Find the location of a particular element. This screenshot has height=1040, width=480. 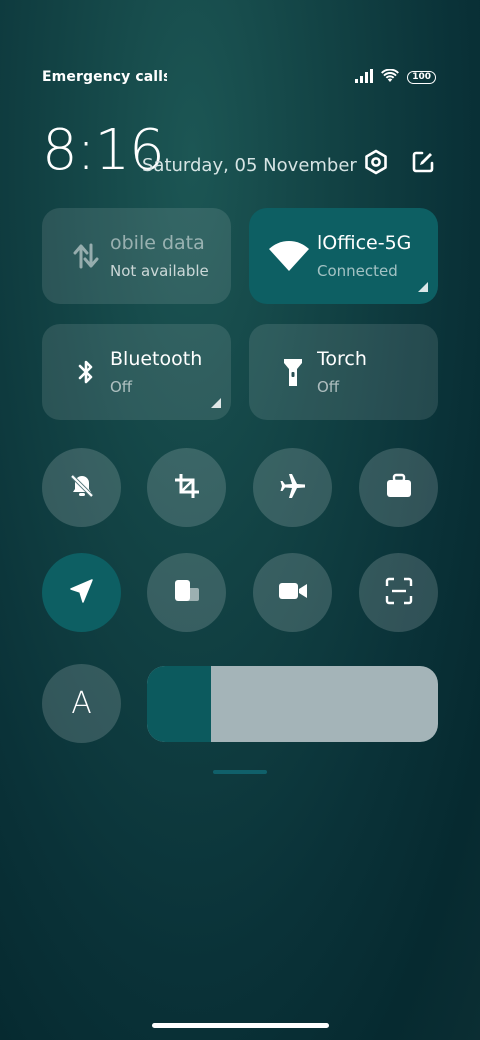

auto-brightness-icon: A is located at coordinates (81, 703).